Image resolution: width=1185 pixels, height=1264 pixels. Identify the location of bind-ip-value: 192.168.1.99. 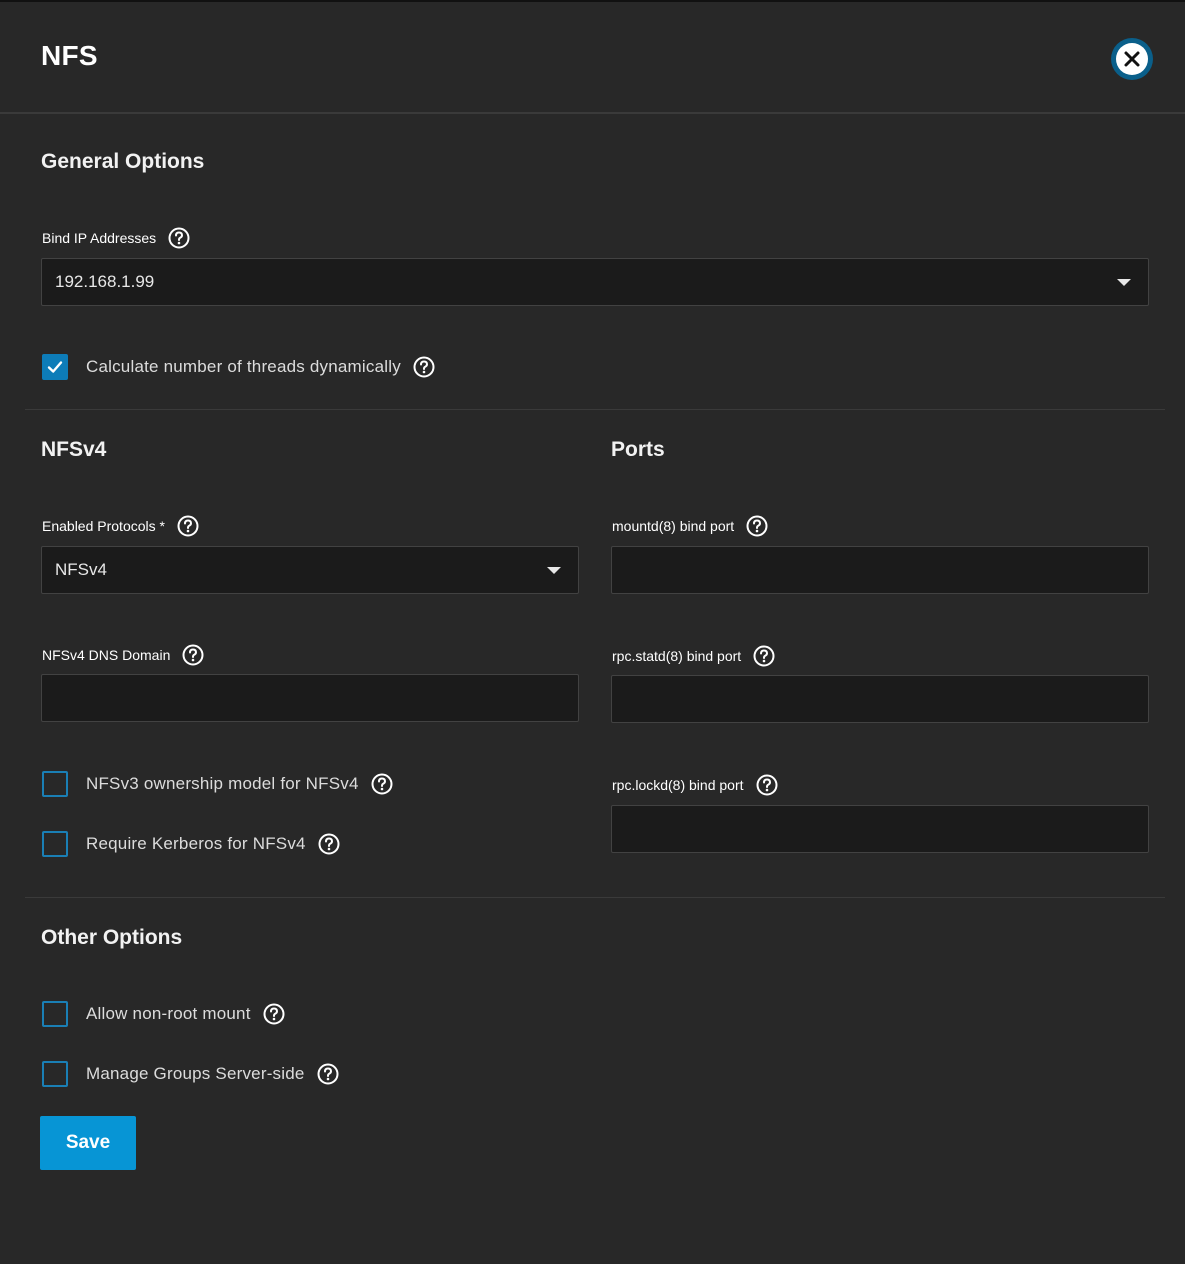
(105, 281).